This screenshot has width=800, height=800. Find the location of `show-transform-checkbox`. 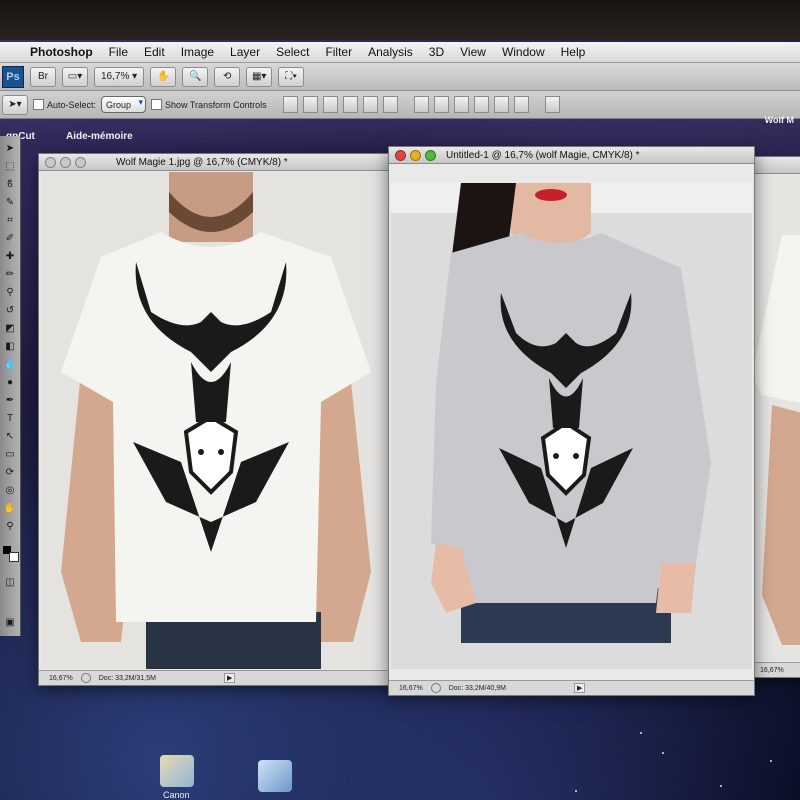

show-transform-checkbox is located at coordinates (157, 104).